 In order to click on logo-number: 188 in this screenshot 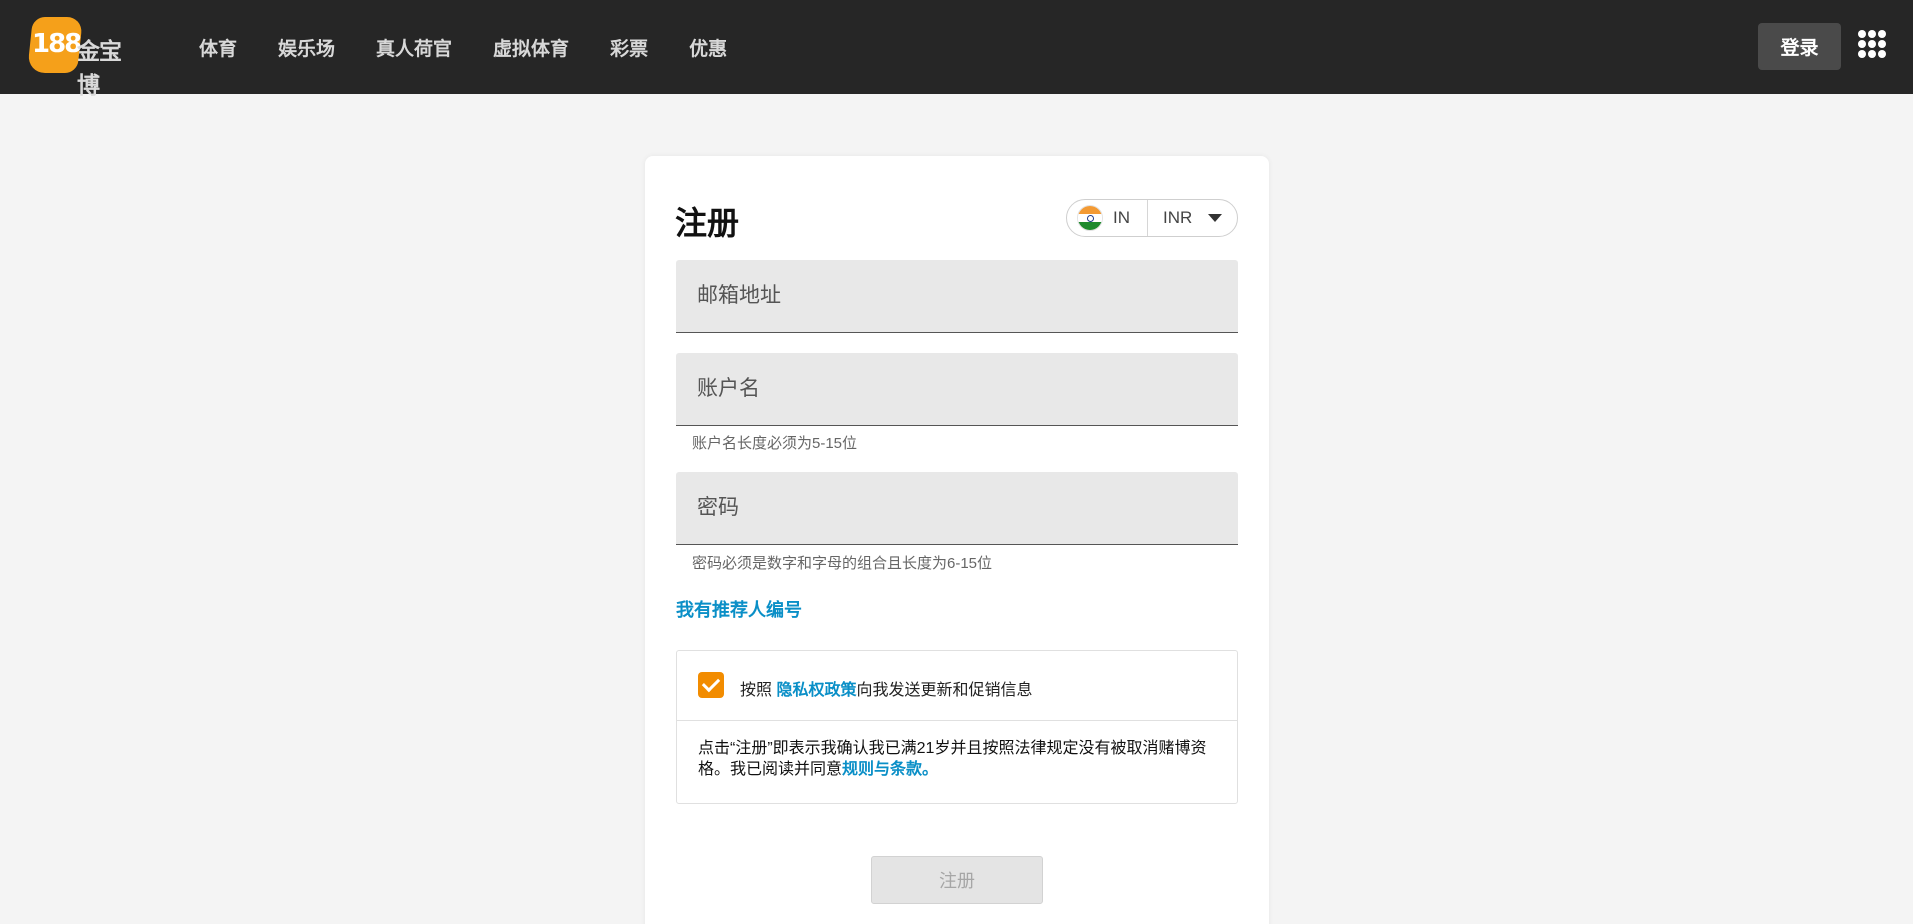, I will do `click(57, 44)`.